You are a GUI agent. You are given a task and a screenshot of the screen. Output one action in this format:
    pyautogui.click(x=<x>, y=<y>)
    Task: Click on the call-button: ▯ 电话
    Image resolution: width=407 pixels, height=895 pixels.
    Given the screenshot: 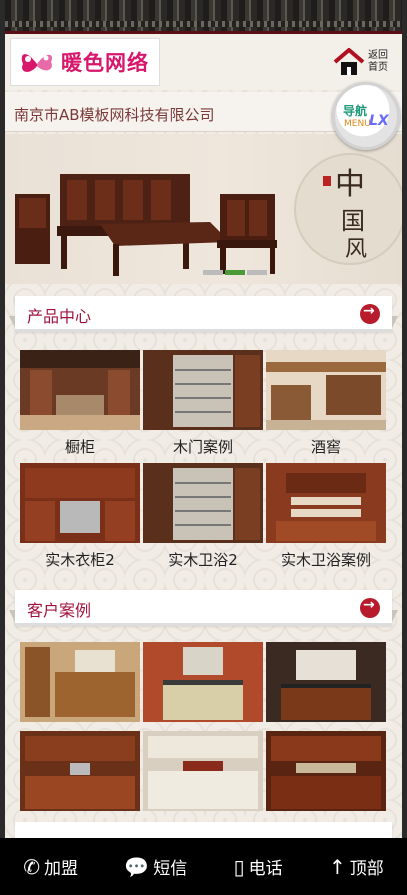 What is the action you would take?
    pyautogui.click(x=258, y=867)
    